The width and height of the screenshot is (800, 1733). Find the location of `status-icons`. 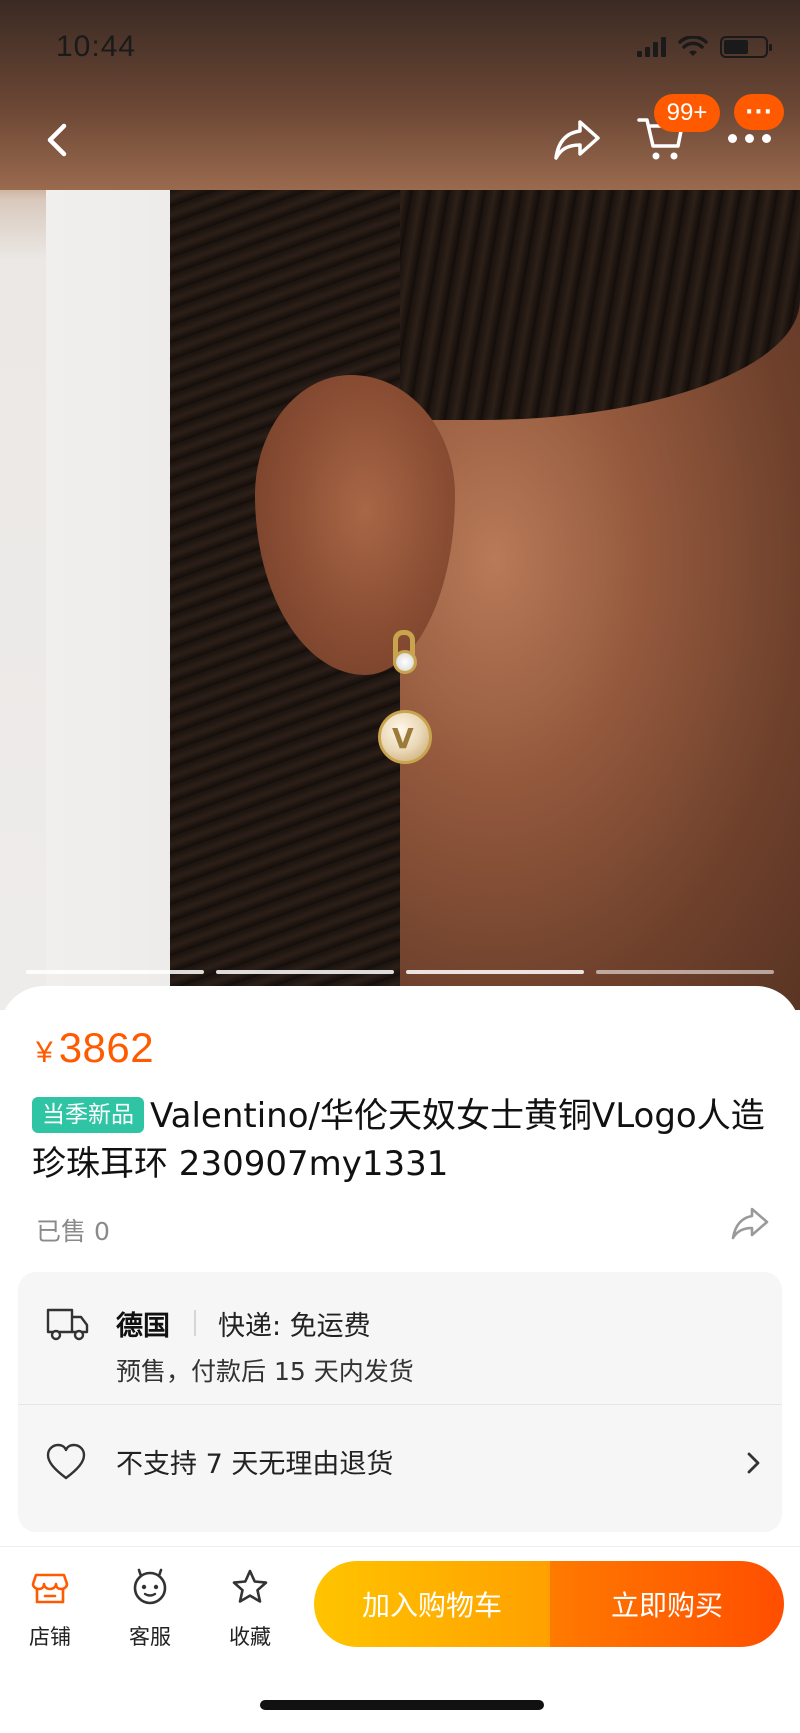

status-icons is located at coordinates (704, 47).